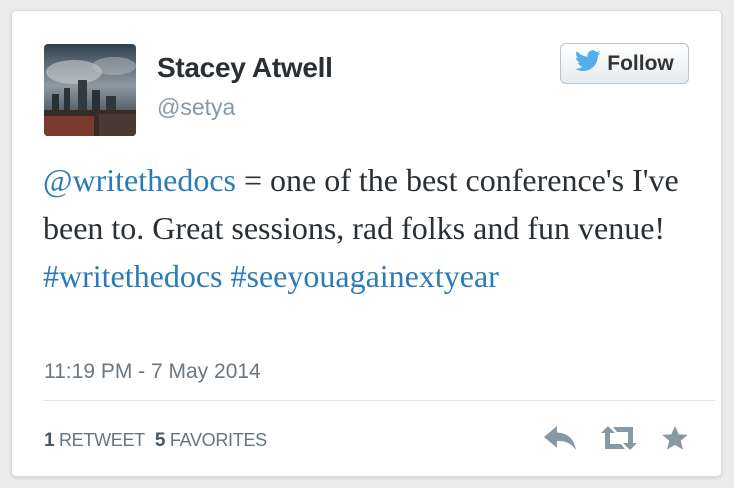  I want to click on favorite-star-icon, so click(675, 438).